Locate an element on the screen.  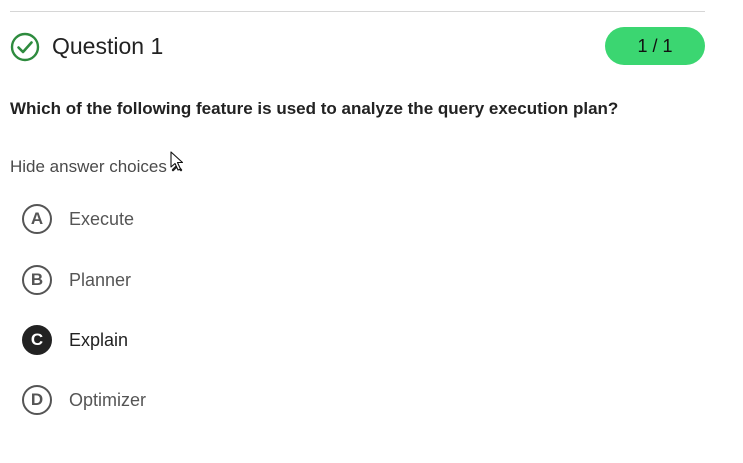
choice-d: D Optimizer is located at coordinates (84, 400).